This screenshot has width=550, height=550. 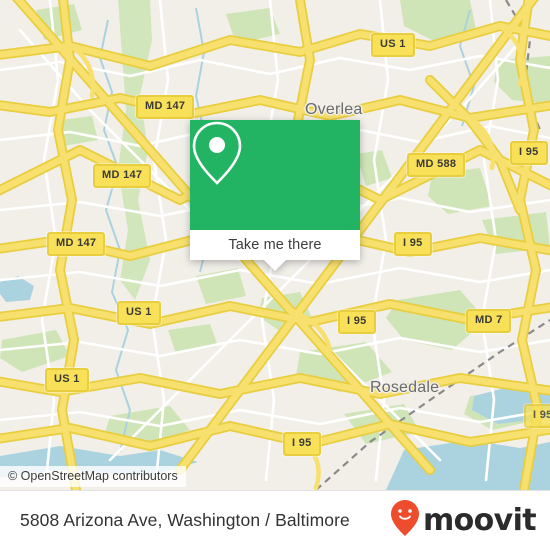 What do you see at coordinates (479, 520) in the screenshot?
I see `moovit-wordmark: moovit` at bounding box center [479, 520].